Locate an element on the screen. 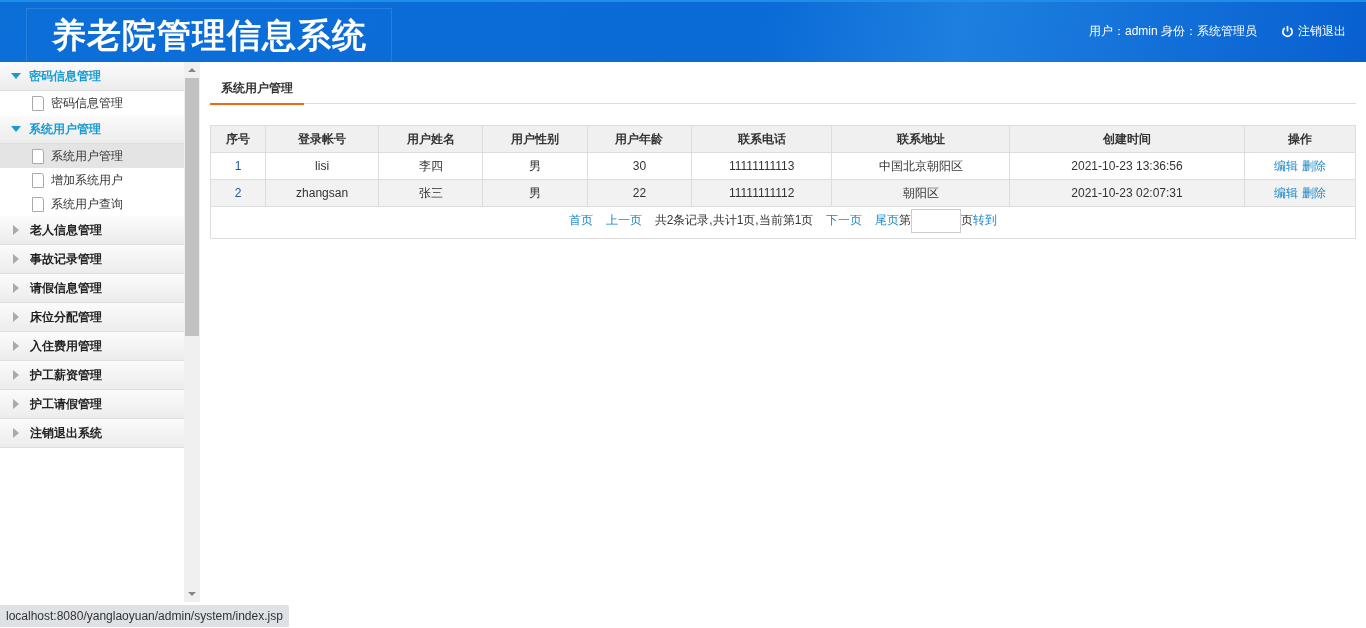 Image resolution: width=1366 pixels, height=628 pixels. table-cell: zhangsan is located at coordinates (322, 193).